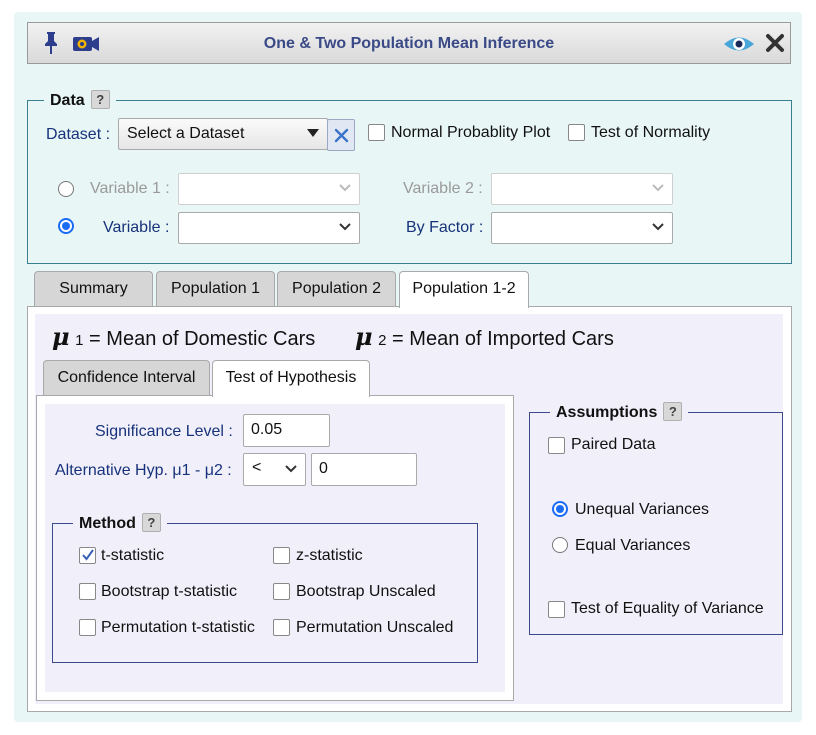  What do you see at coordinates (291, 378) in the screenshot?
I see `subtab-test-of-hypothesis: Test of Hypothesis` at bounding box center [291, 378].